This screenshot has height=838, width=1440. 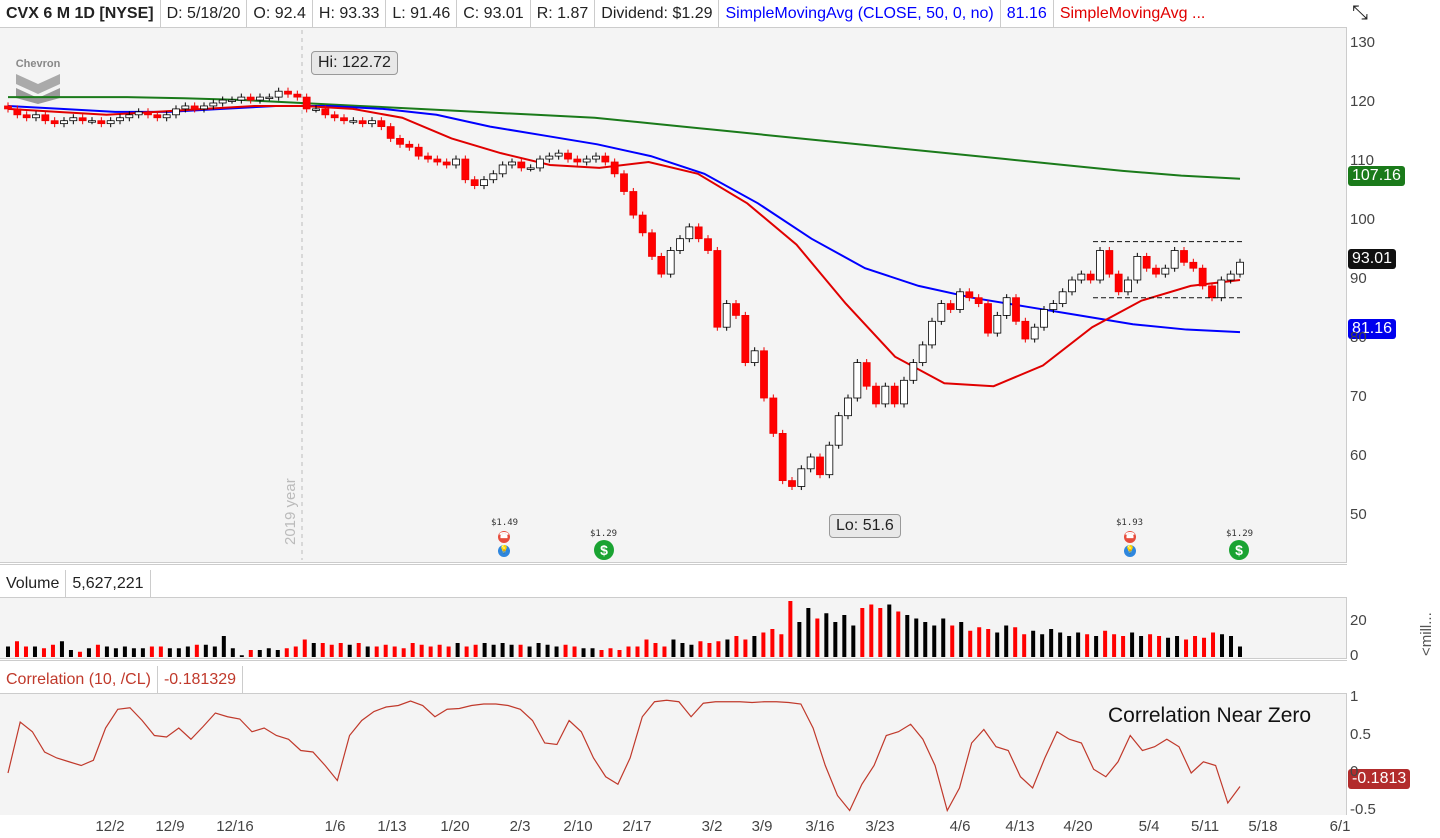 What do you see at coordinates (335, 826) in the screenshot?
I see `date-axis-tick: 1/6` at bounding box center [335, 826].